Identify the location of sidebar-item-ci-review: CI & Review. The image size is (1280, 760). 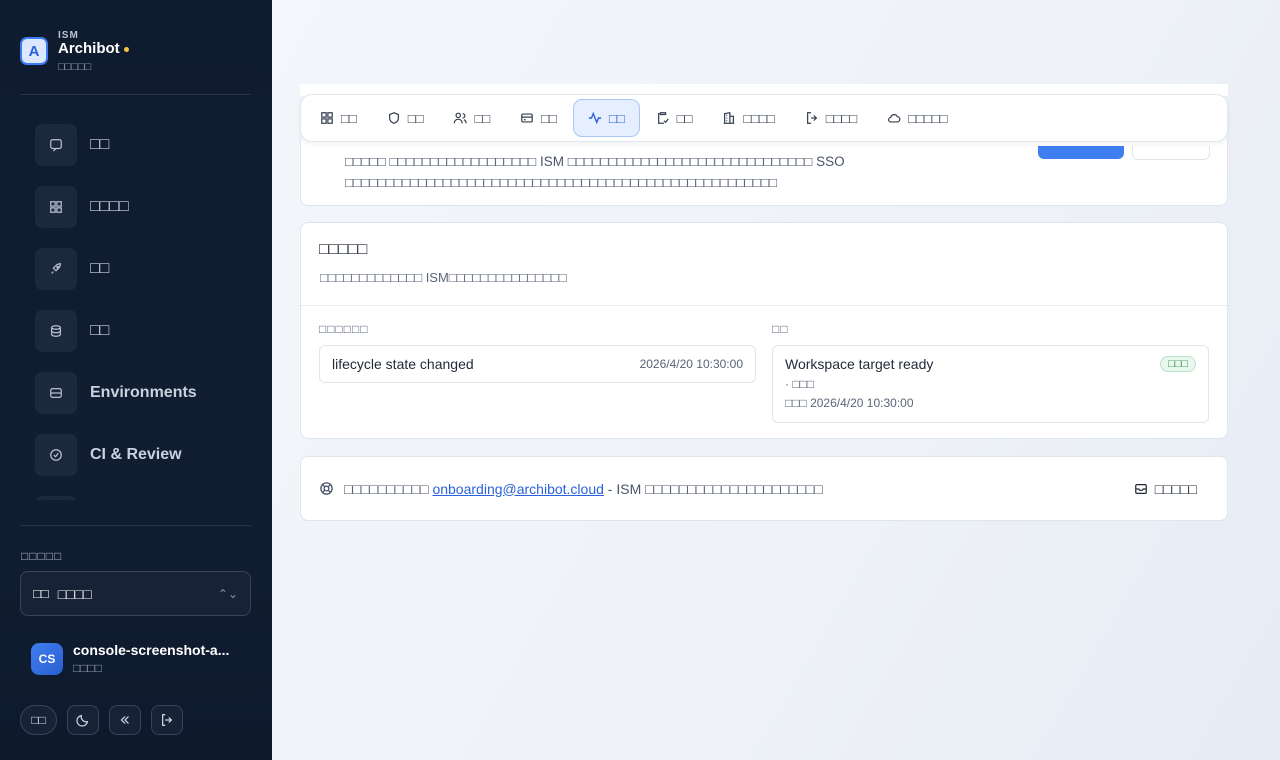
(143, 455).